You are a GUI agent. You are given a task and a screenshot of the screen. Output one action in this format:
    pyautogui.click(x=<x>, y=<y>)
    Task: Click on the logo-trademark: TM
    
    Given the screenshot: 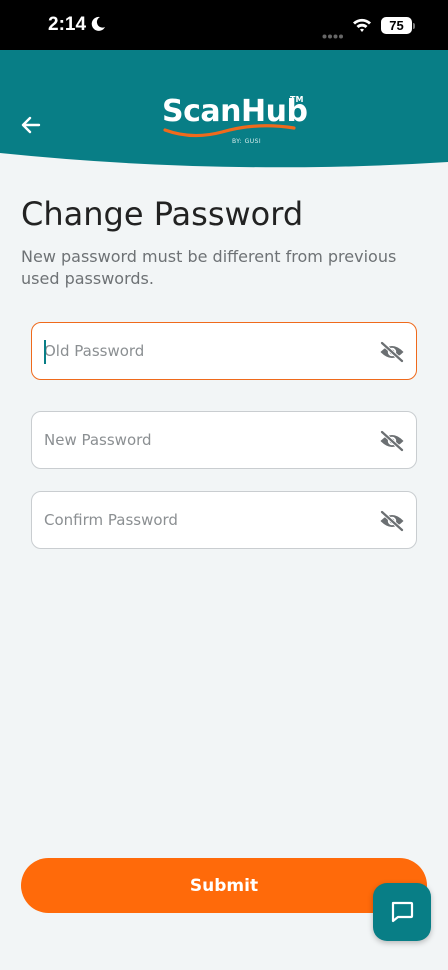 What is the action you would take?
    pyautogui.click(x=297, y=99)
    